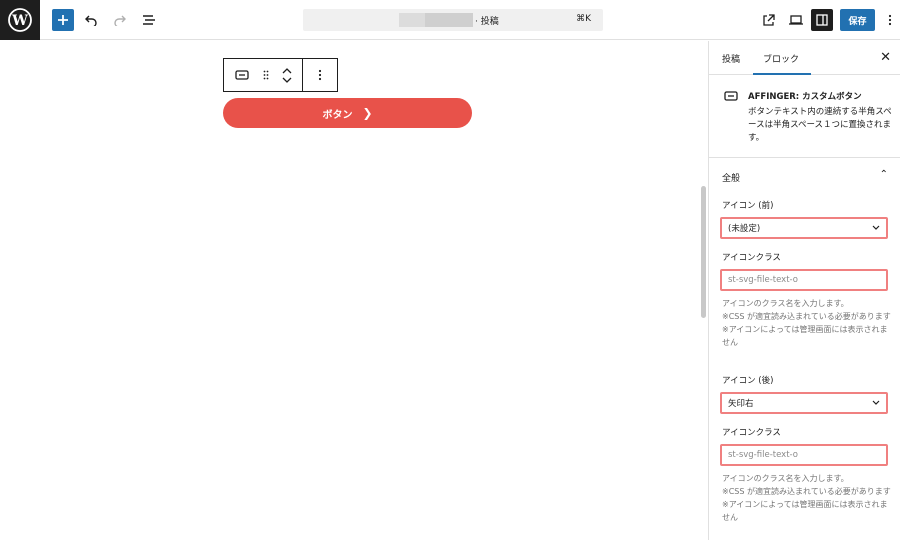  Describe the element at coordinates (781, 58) in the screenshot. I see `tab-block: ブロック` at that location.